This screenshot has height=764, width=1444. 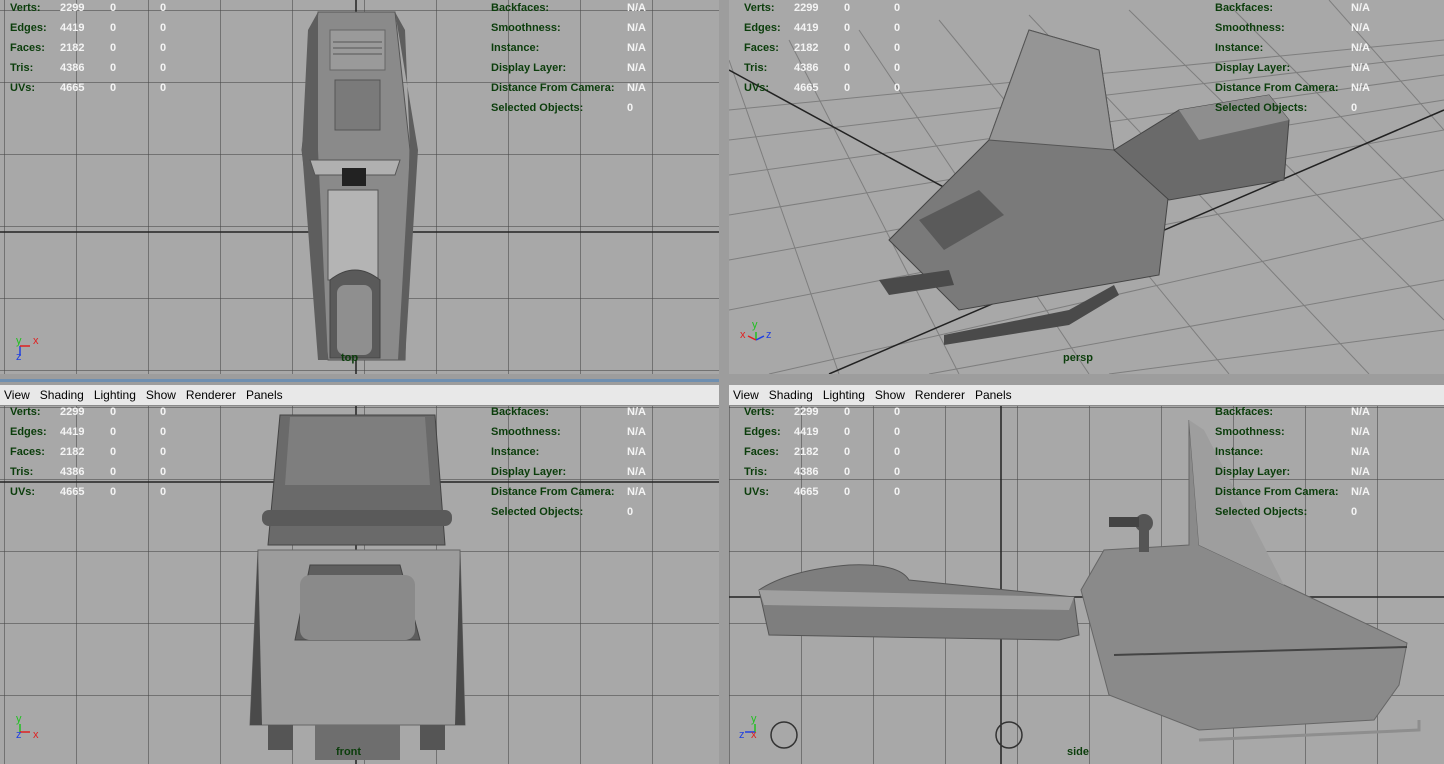 I want to click on hud-info-label: Distance From Camera:, so click(x=553, y=88).